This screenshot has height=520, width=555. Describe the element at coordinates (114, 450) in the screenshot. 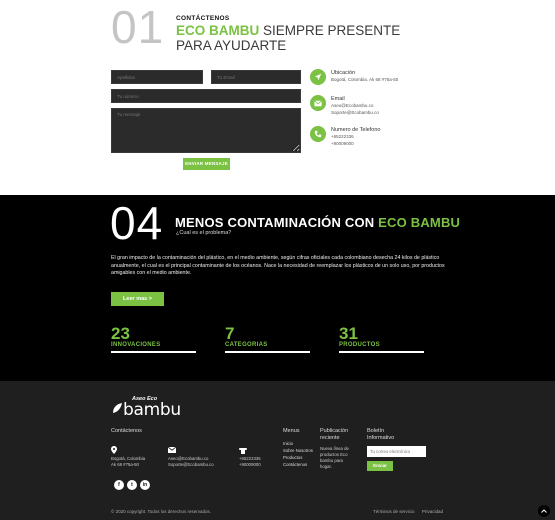

I see `map-pin-icon` at that location.